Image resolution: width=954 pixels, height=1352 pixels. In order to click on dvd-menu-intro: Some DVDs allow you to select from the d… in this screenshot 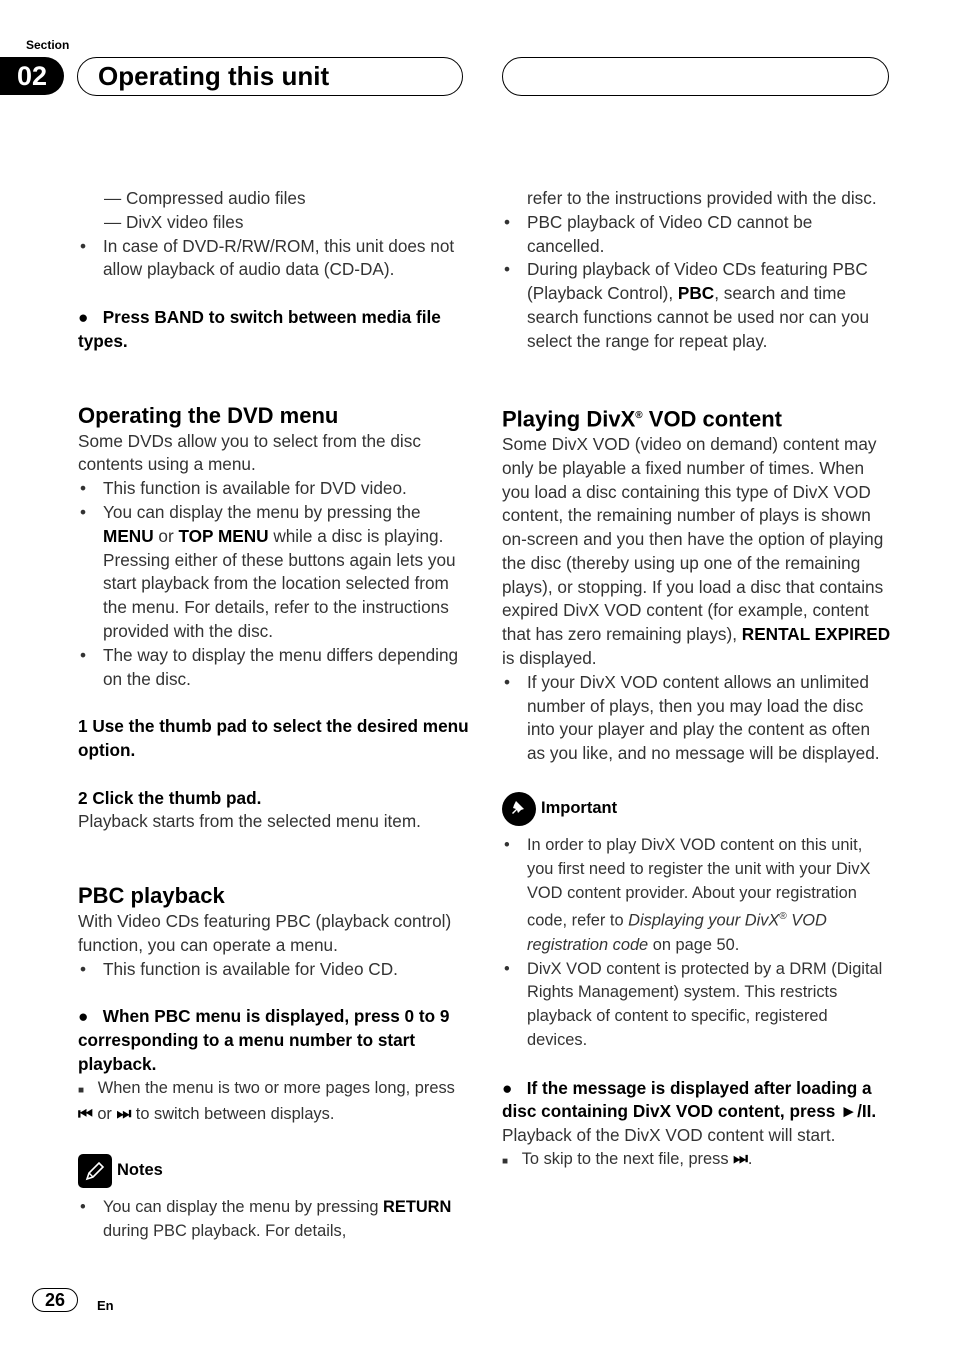, I will do `click(249, 452)`.